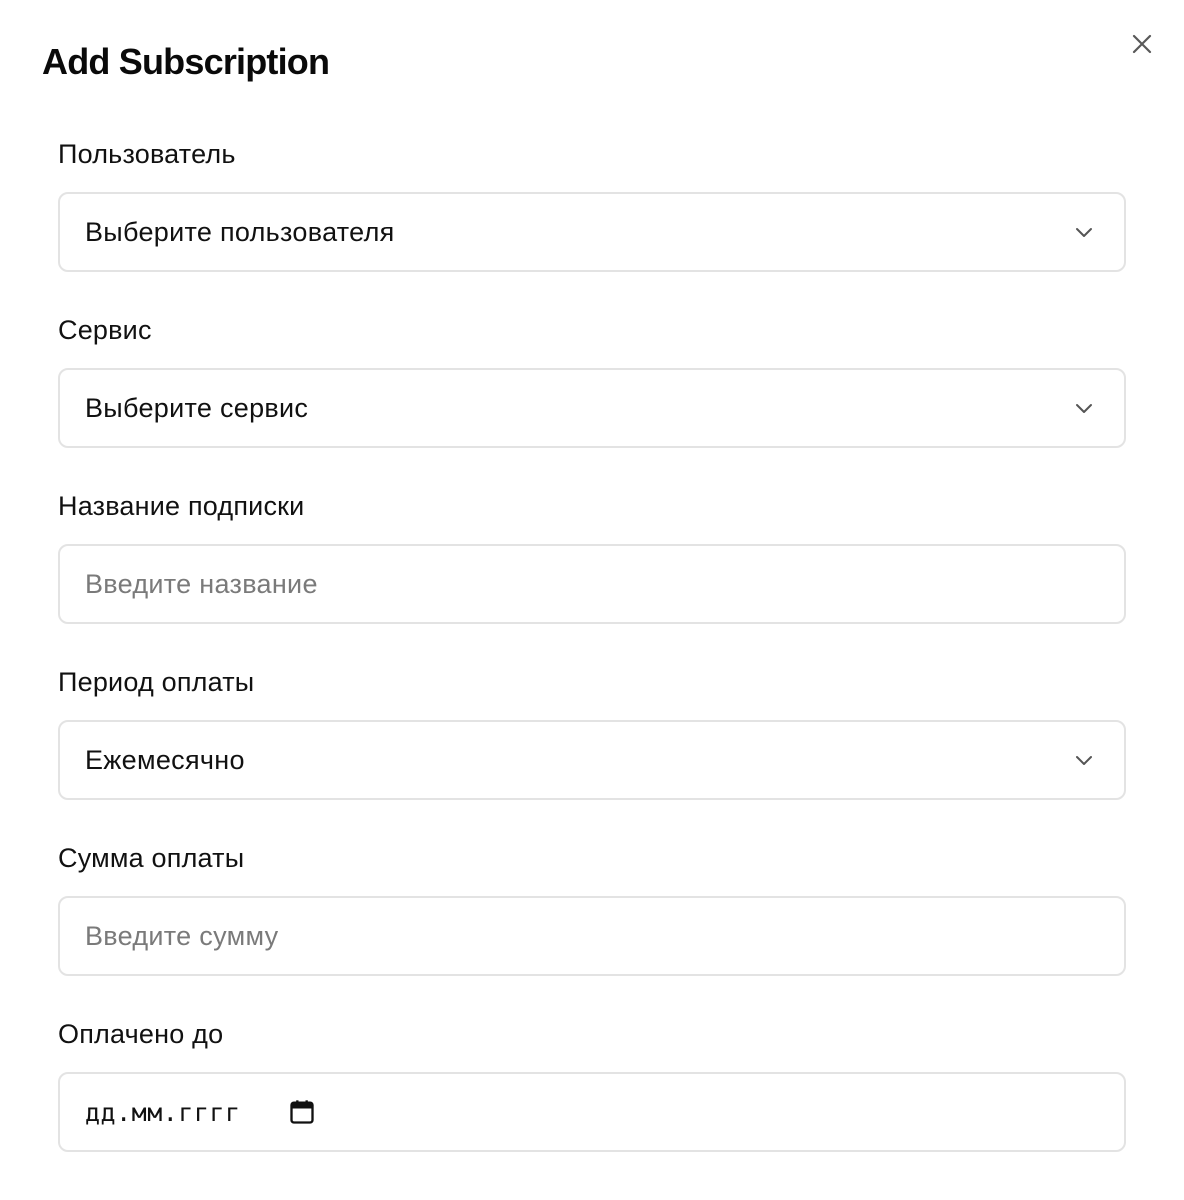  Describe the element at coordinates (163, 1112) in the screenshot. I see `paid-until-placeholder: дд.мм.гггг` at that location.